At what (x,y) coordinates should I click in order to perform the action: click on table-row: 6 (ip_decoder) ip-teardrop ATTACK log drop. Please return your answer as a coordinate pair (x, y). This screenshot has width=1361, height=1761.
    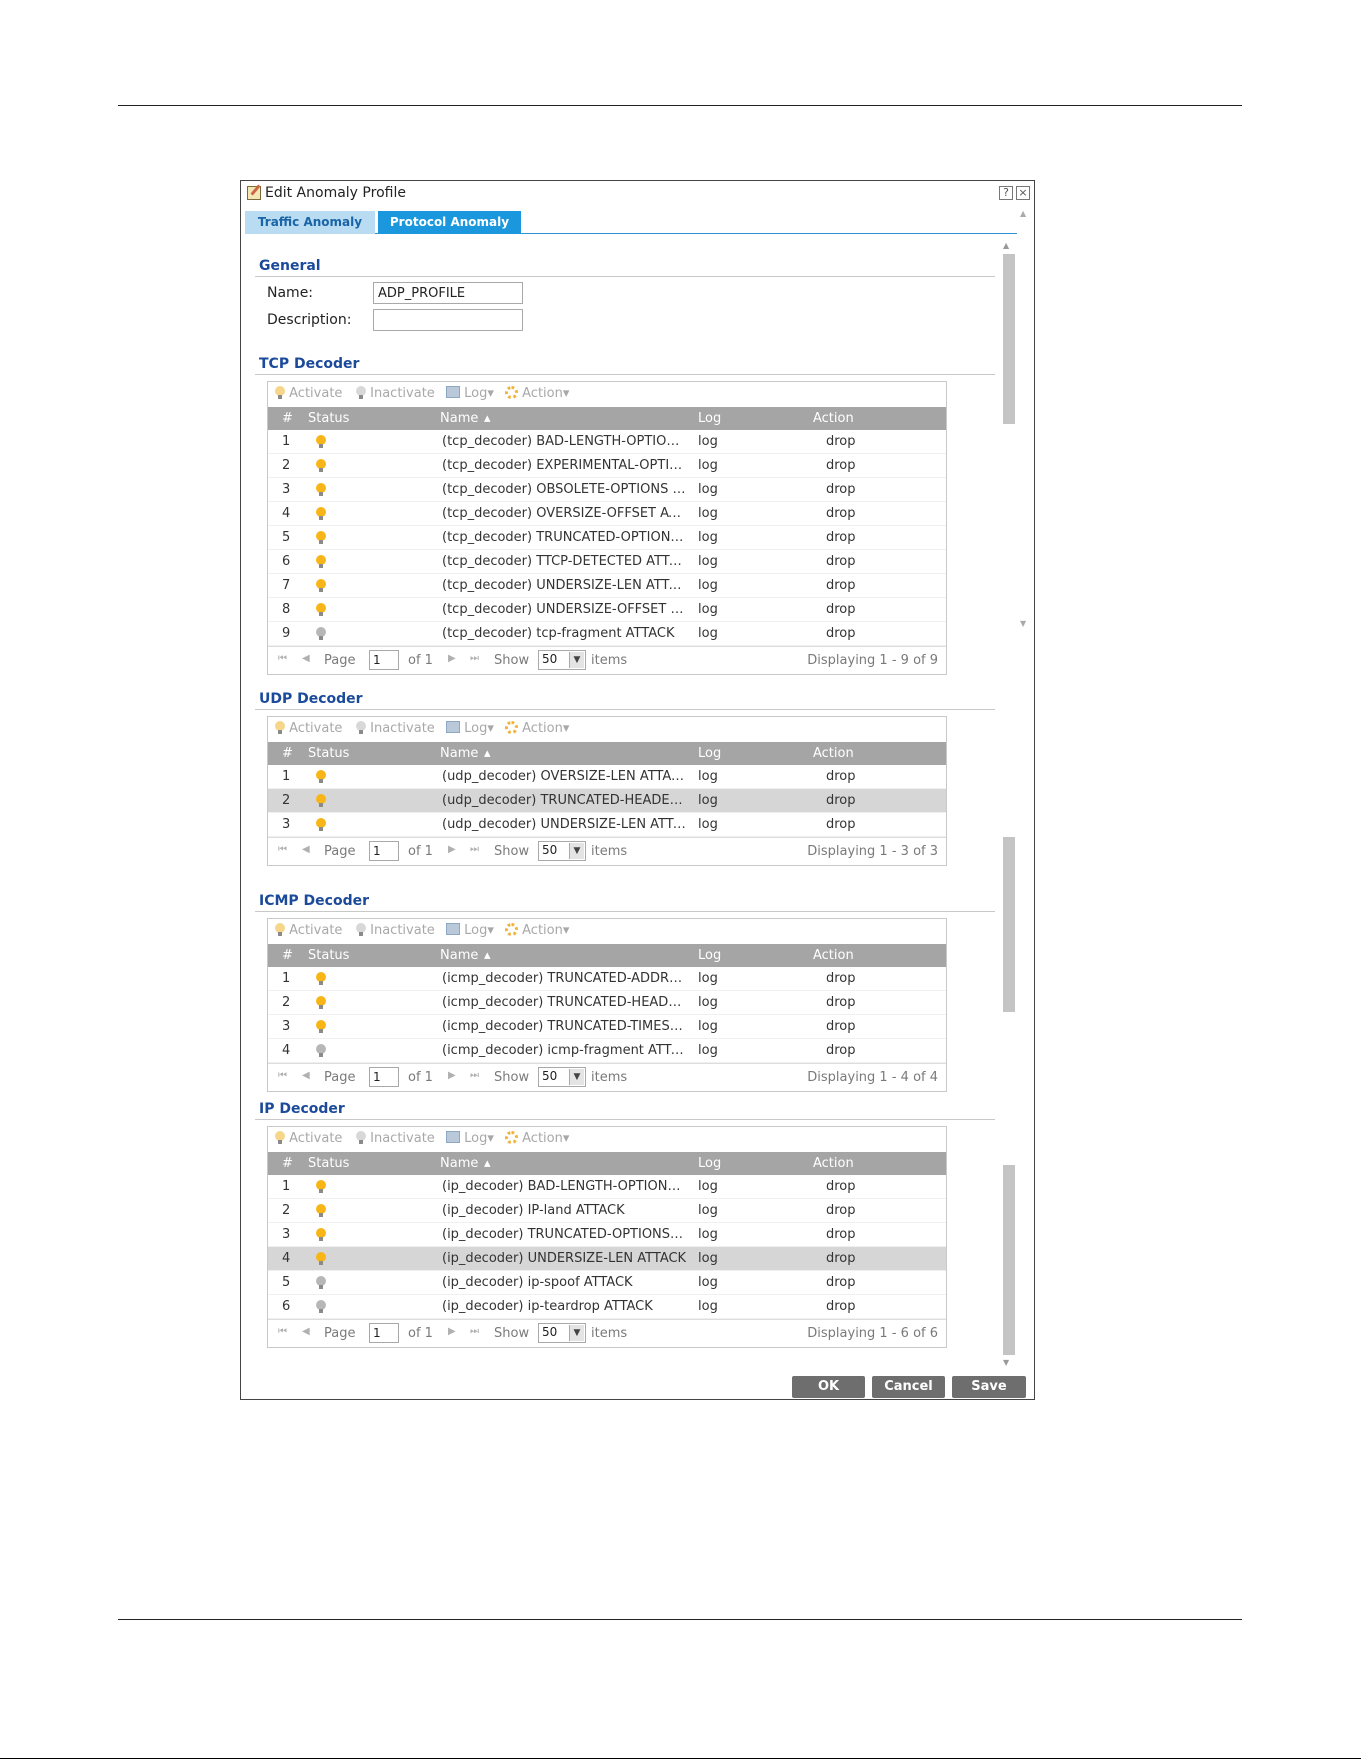
    Looking at the image, I should click on (607, 1307).